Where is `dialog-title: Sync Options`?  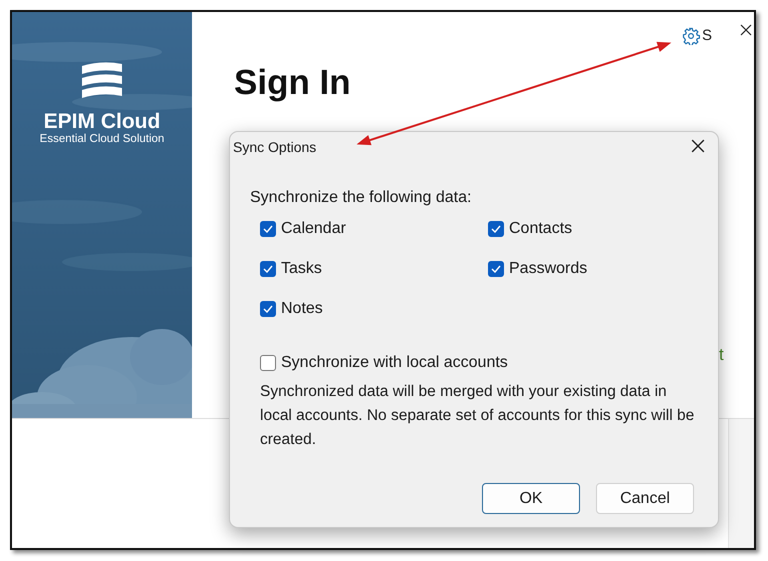 dialog-title: Sync Options is located at coordinates (274, 147).